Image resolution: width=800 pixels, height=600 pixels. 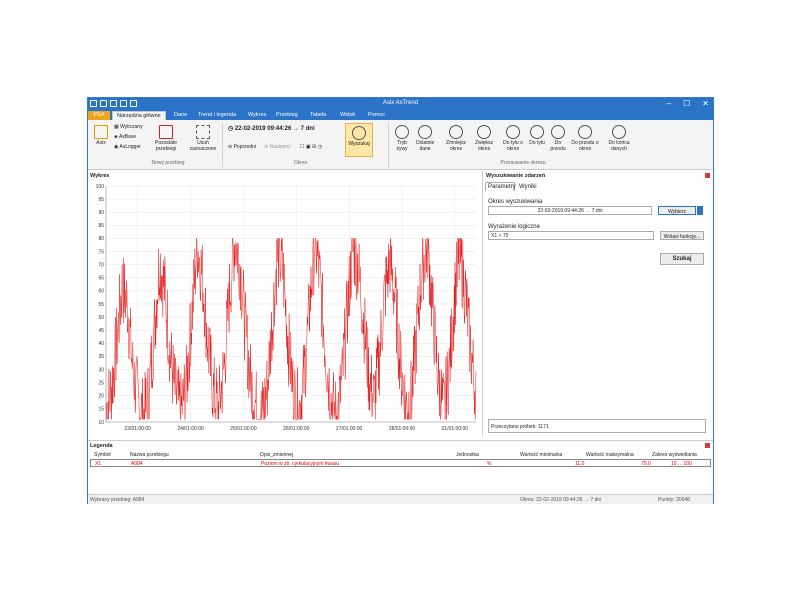 What do you see at coordinates (349, 429) in the screenshot?
I see `x-tick-label: 27/01:00:00` at bounding box center [349, 429].